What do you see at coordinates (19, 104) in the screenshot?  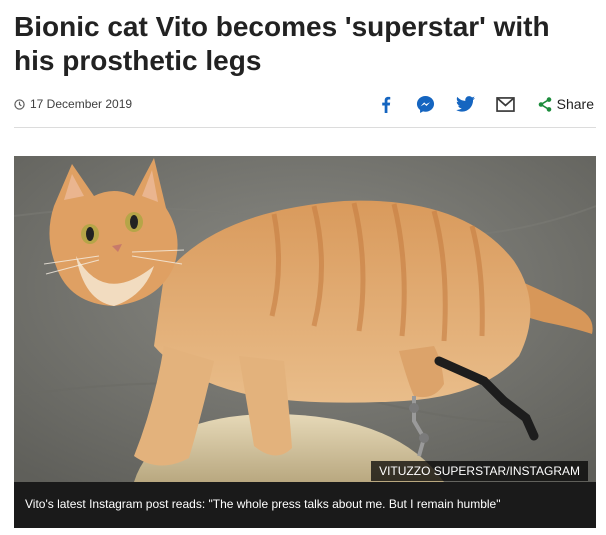 I see `clock-icon` at bounding box center [19, 104].